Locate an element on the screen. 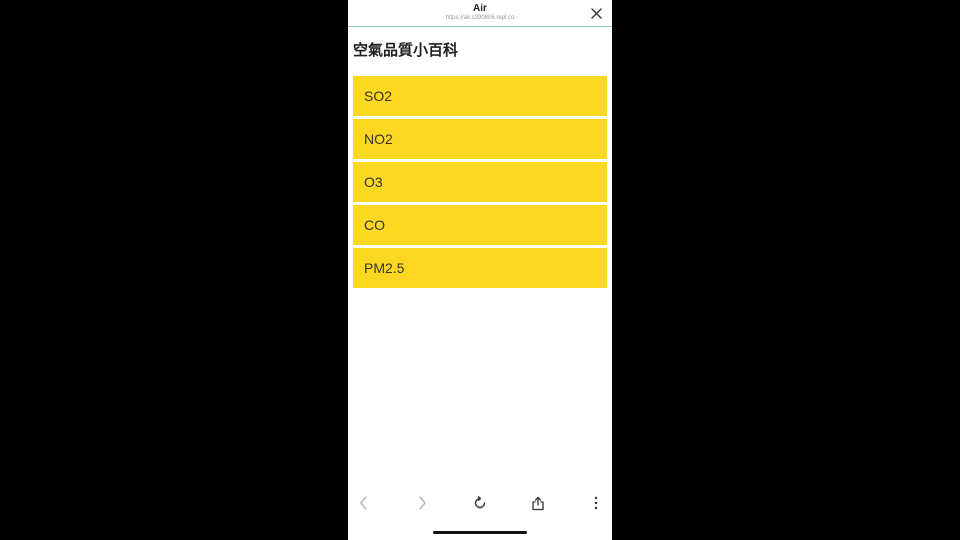 The height and width of the screenshot is (540, 960). share-button is located at coordinates (538, 503).